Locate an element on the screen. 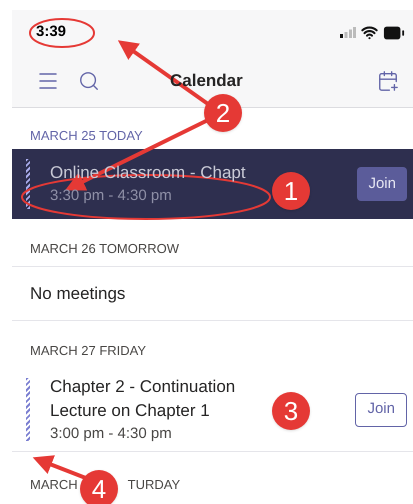  date-heading: MARCH 25 TODAY is located at coordinates (86, 135).